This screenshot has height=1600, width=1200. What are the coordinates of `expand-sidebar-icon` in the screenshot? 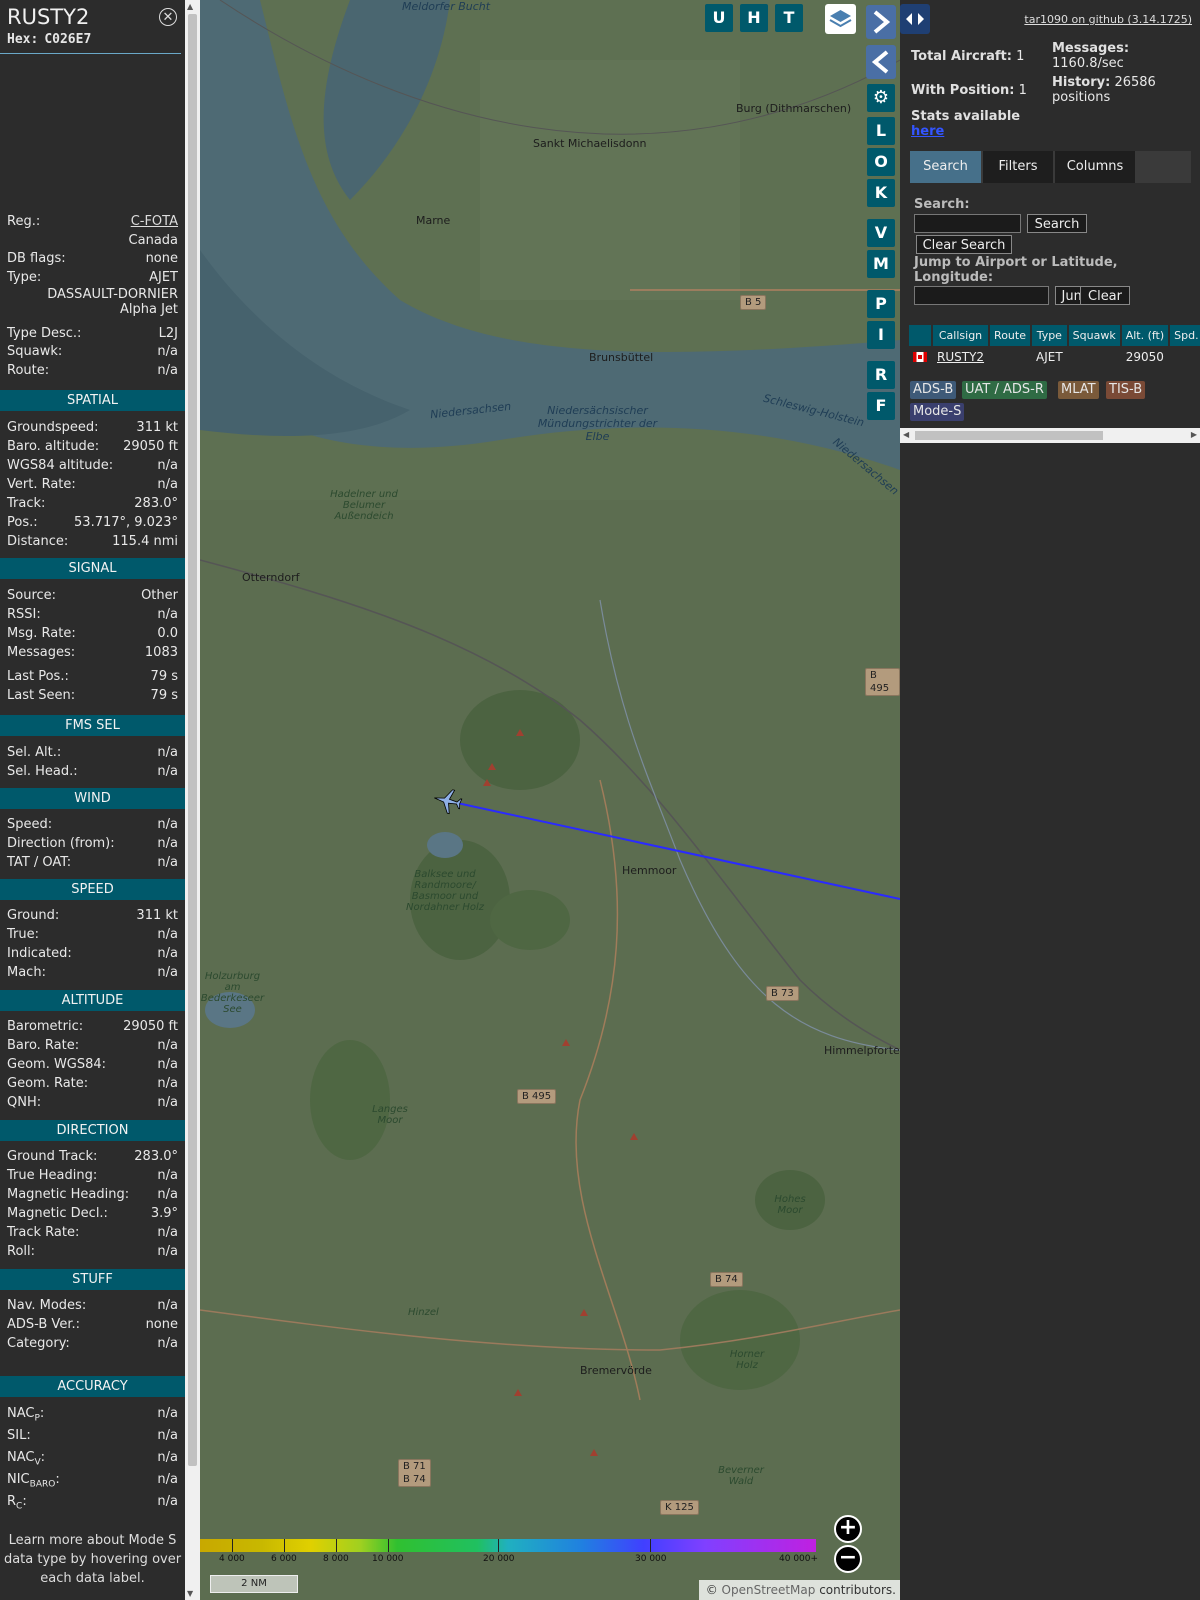 It's located at (915, 19).